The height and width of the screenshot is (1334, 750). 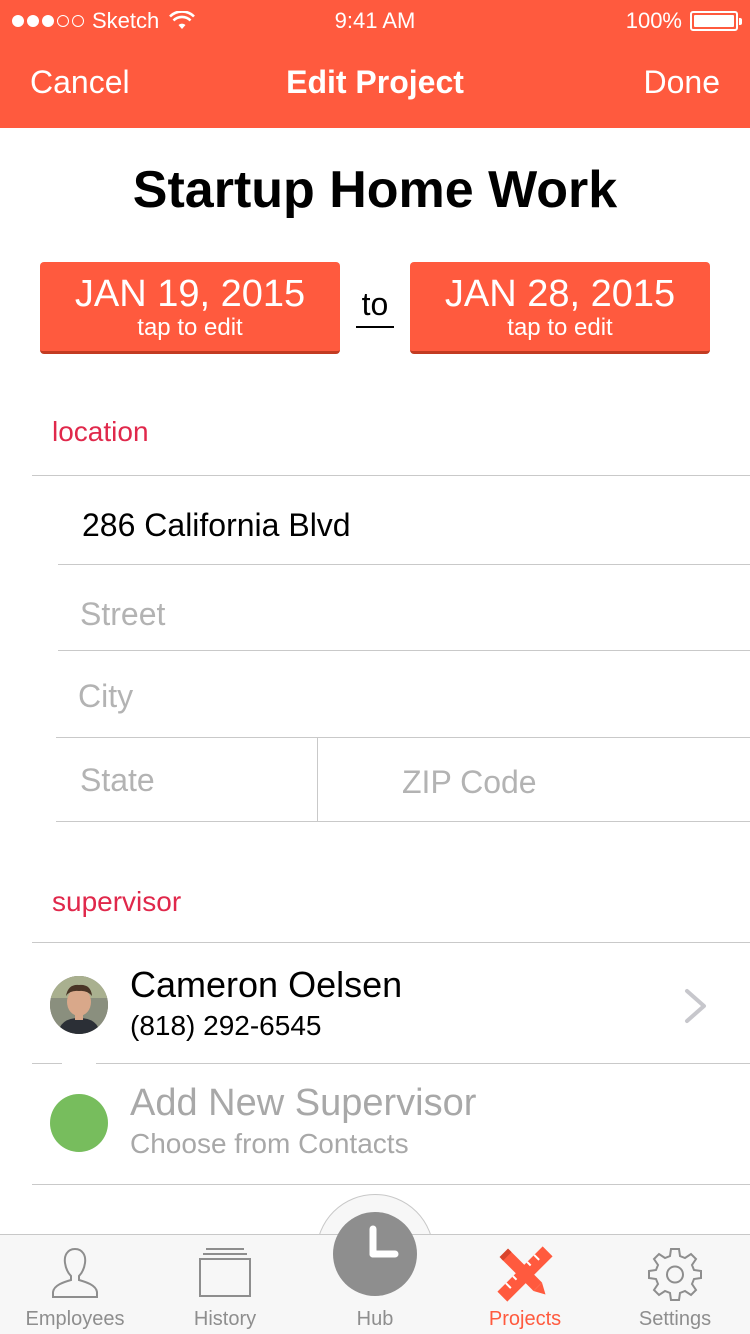 What do you see at coordinates (653, 20) in the screenshot?
I see `battery-percent: 100%` at bounding box center [653, 20].